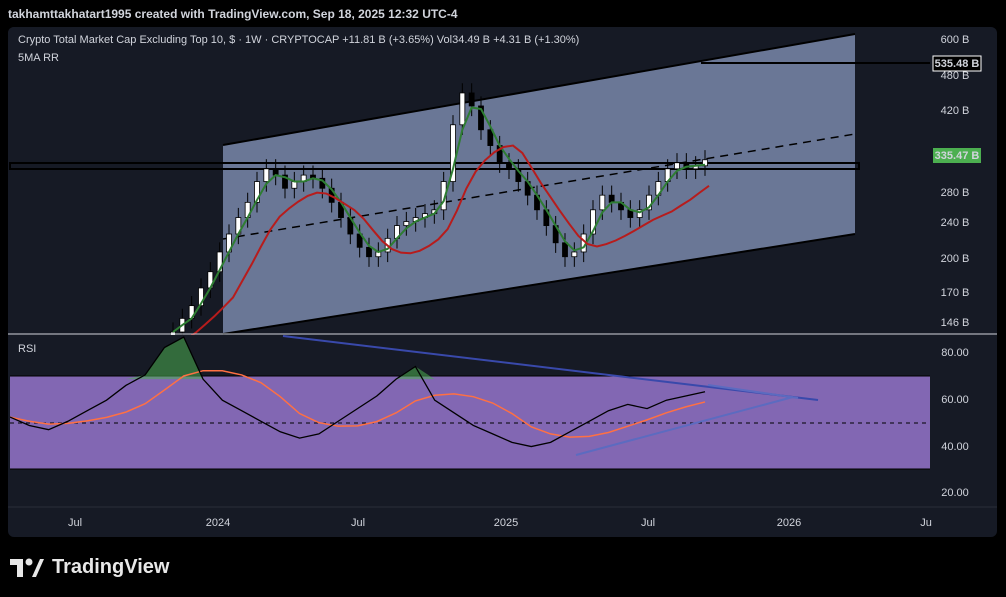  What do you see at coordinates (955, 181) in the screenshot?
I see `price-axis: 600 B 480 B 420 B 280 B 240 B 200 B 170 B 146 B` at bounding box center [955, 181].